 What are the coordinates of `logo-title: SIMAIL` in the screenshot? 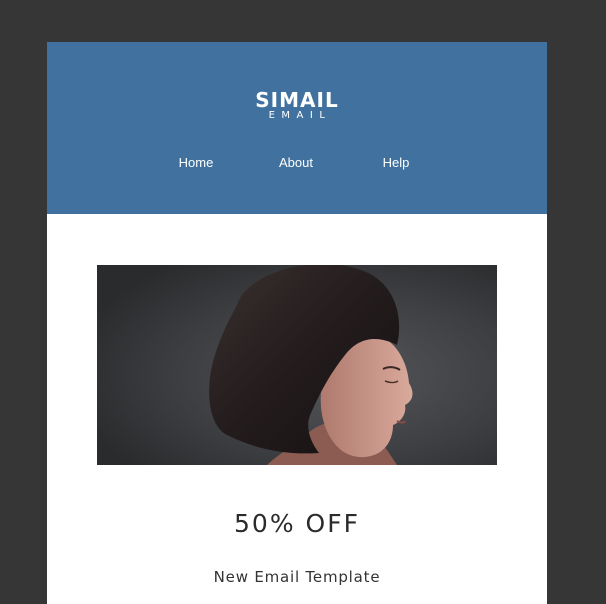 It's located at (297, 100).